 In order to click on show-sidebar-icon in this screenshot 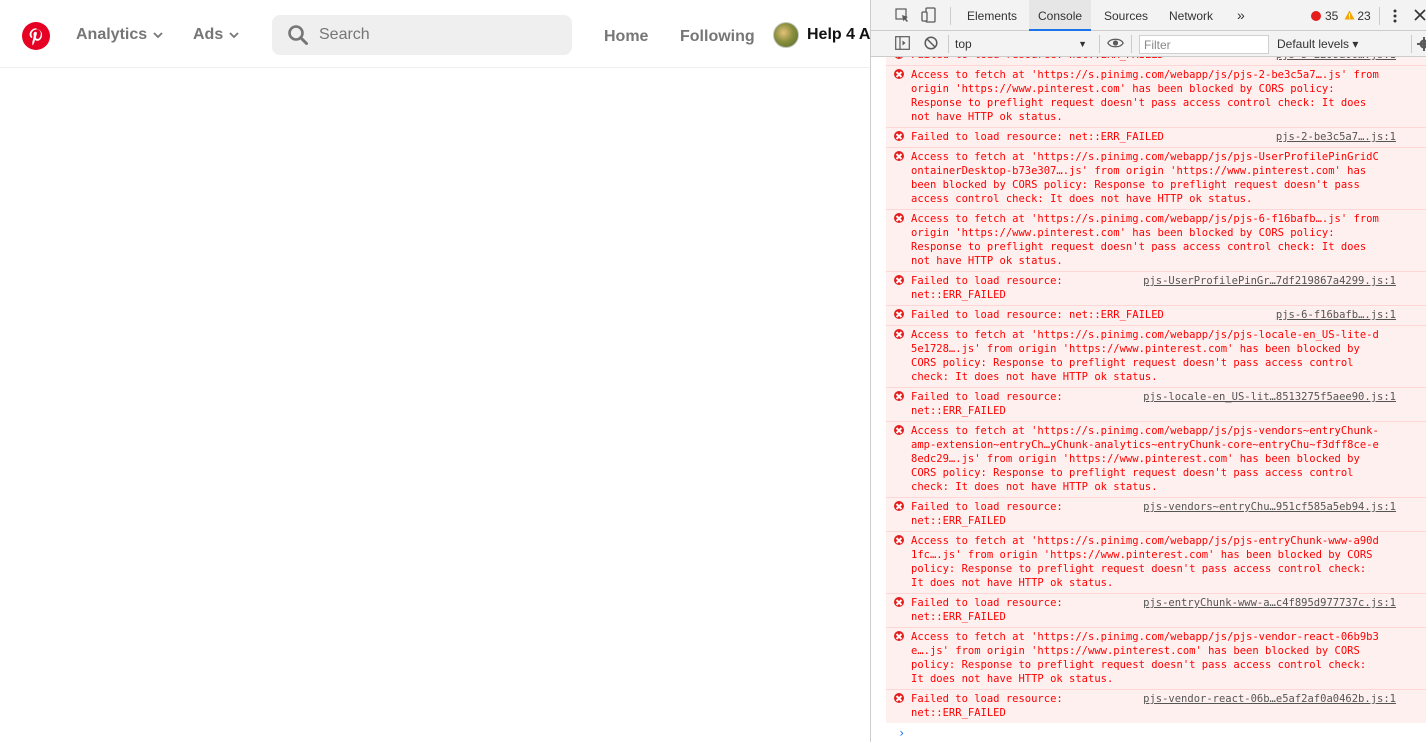, I will do `click(902, 43)`.